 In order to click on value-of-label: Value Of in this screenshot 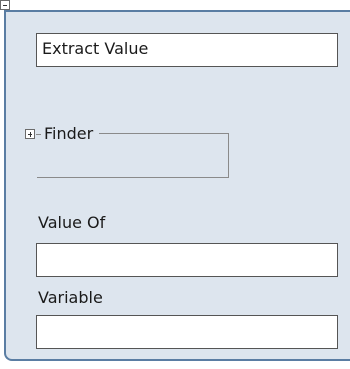, I will do `click(72, 222)`.